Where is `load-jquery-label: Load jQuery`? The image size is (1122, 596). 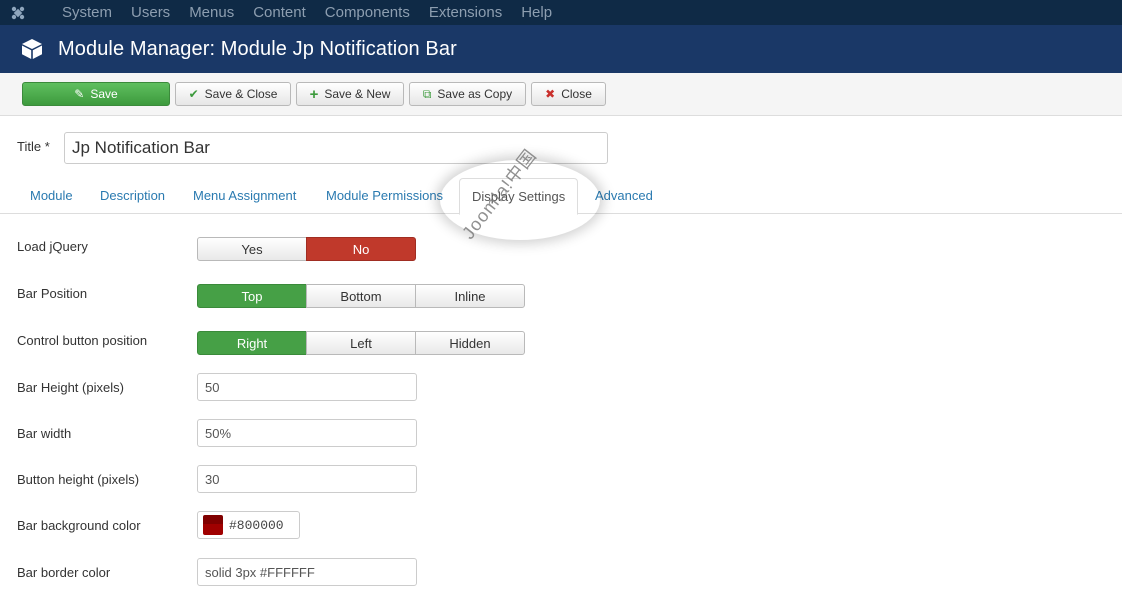 load-jquery-label: Load jQuery is located at coordinates (52, 246).